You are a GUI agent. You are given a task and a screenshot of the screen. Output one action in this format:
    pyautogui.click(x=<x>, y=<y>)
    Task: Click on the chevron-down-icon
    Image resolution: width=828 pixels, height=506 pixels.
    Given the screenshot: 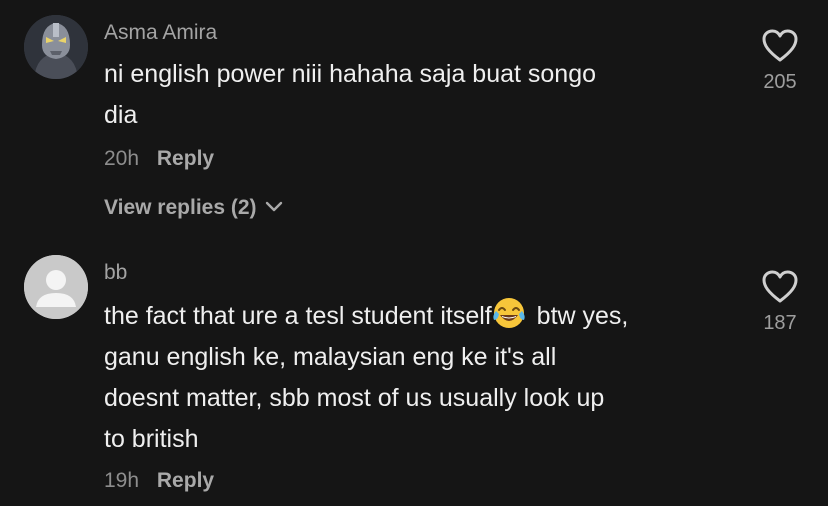 What is the action you would take?
    pyautogui.click(x=274, y=206)
    